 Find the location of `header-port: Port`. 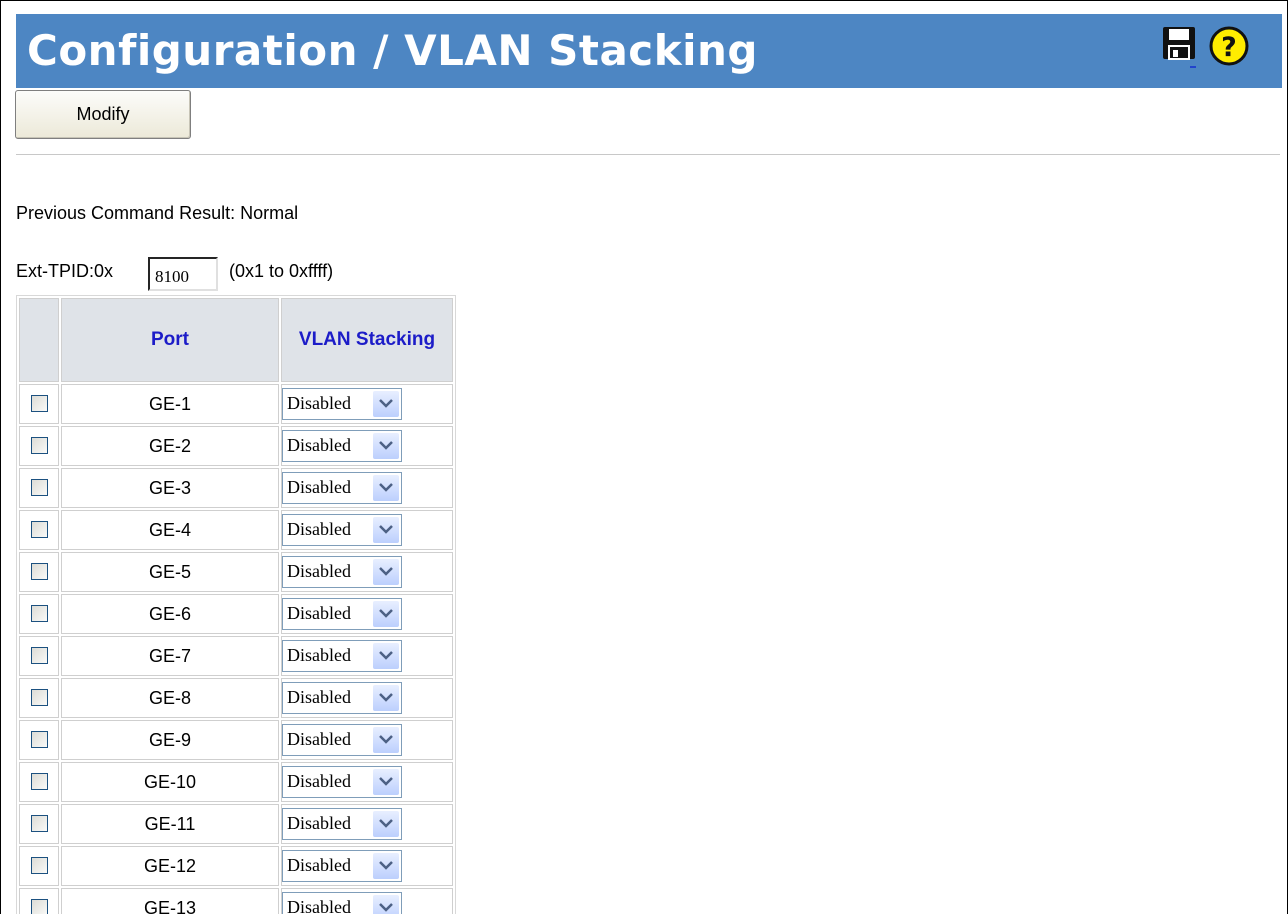

header-port: Port is located at coordinates (170, 340).